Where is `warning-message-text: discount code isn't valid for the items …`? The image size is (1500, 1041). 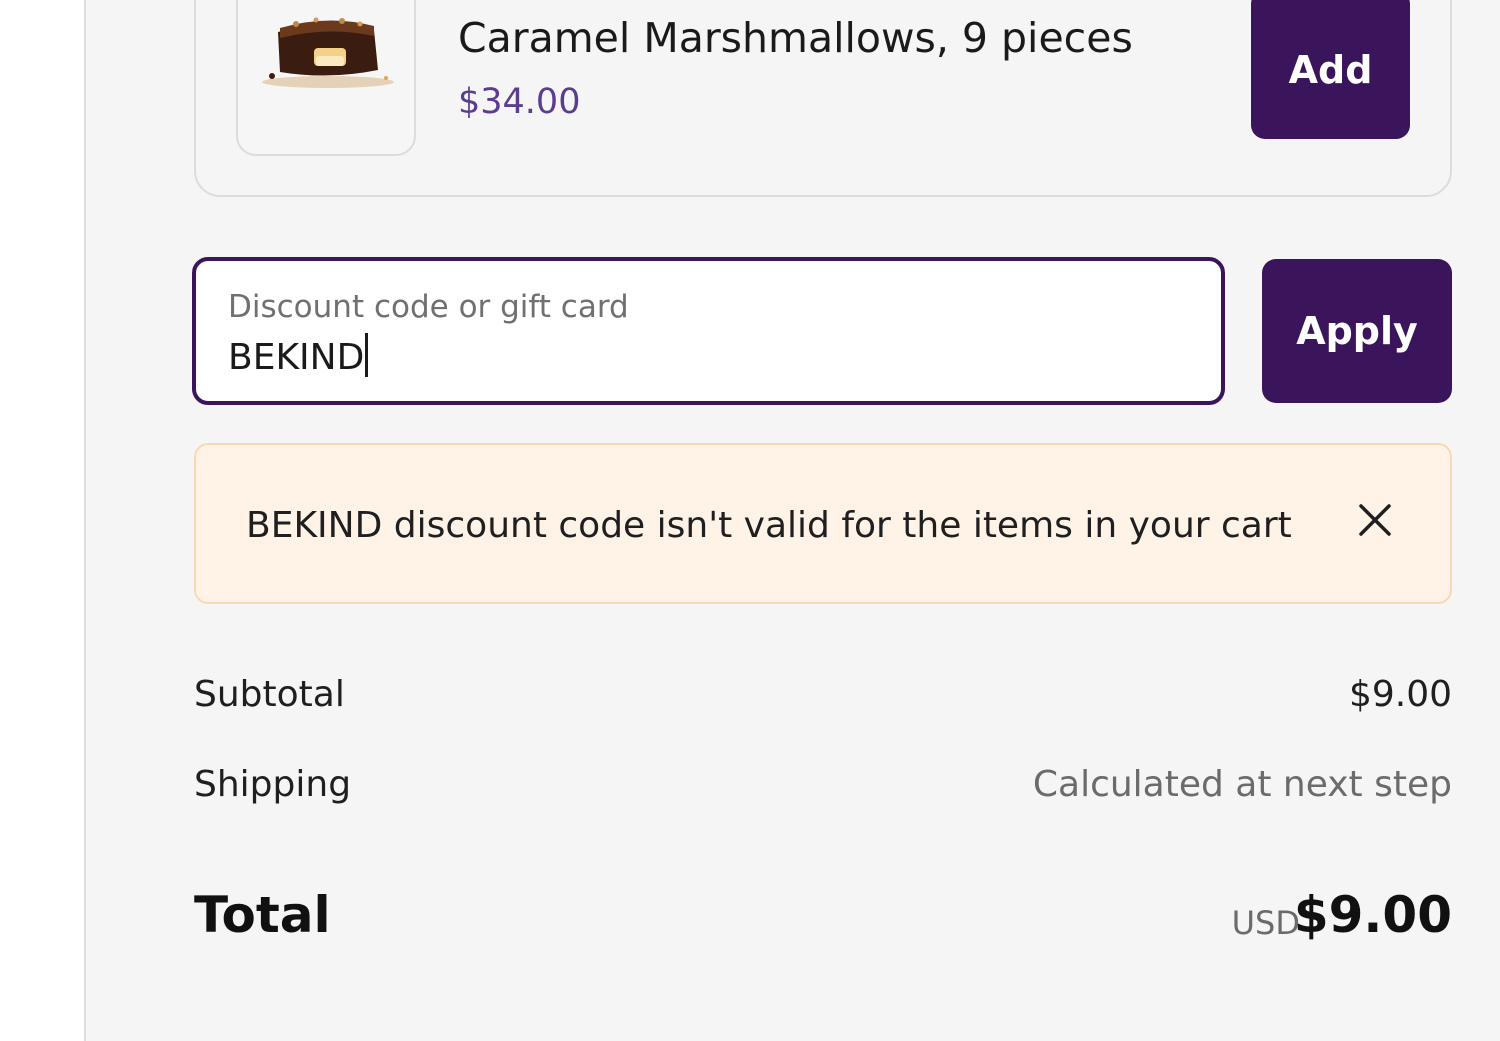 warning-message-text: discount code isn't valid for the items … is located at coordinates (837, 525).